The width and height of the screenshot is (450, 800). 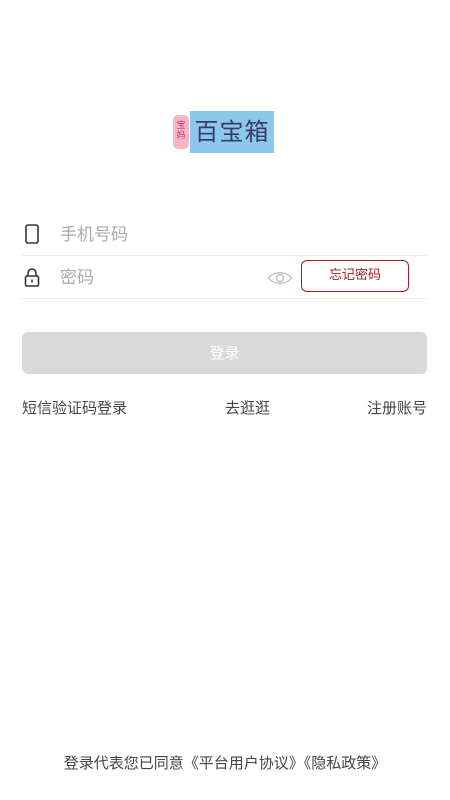 What do you see at coordinates (355, 276) in the screenshot?
I see `forgot-password-button: 忘记密码` at bounding box center [355, 276].